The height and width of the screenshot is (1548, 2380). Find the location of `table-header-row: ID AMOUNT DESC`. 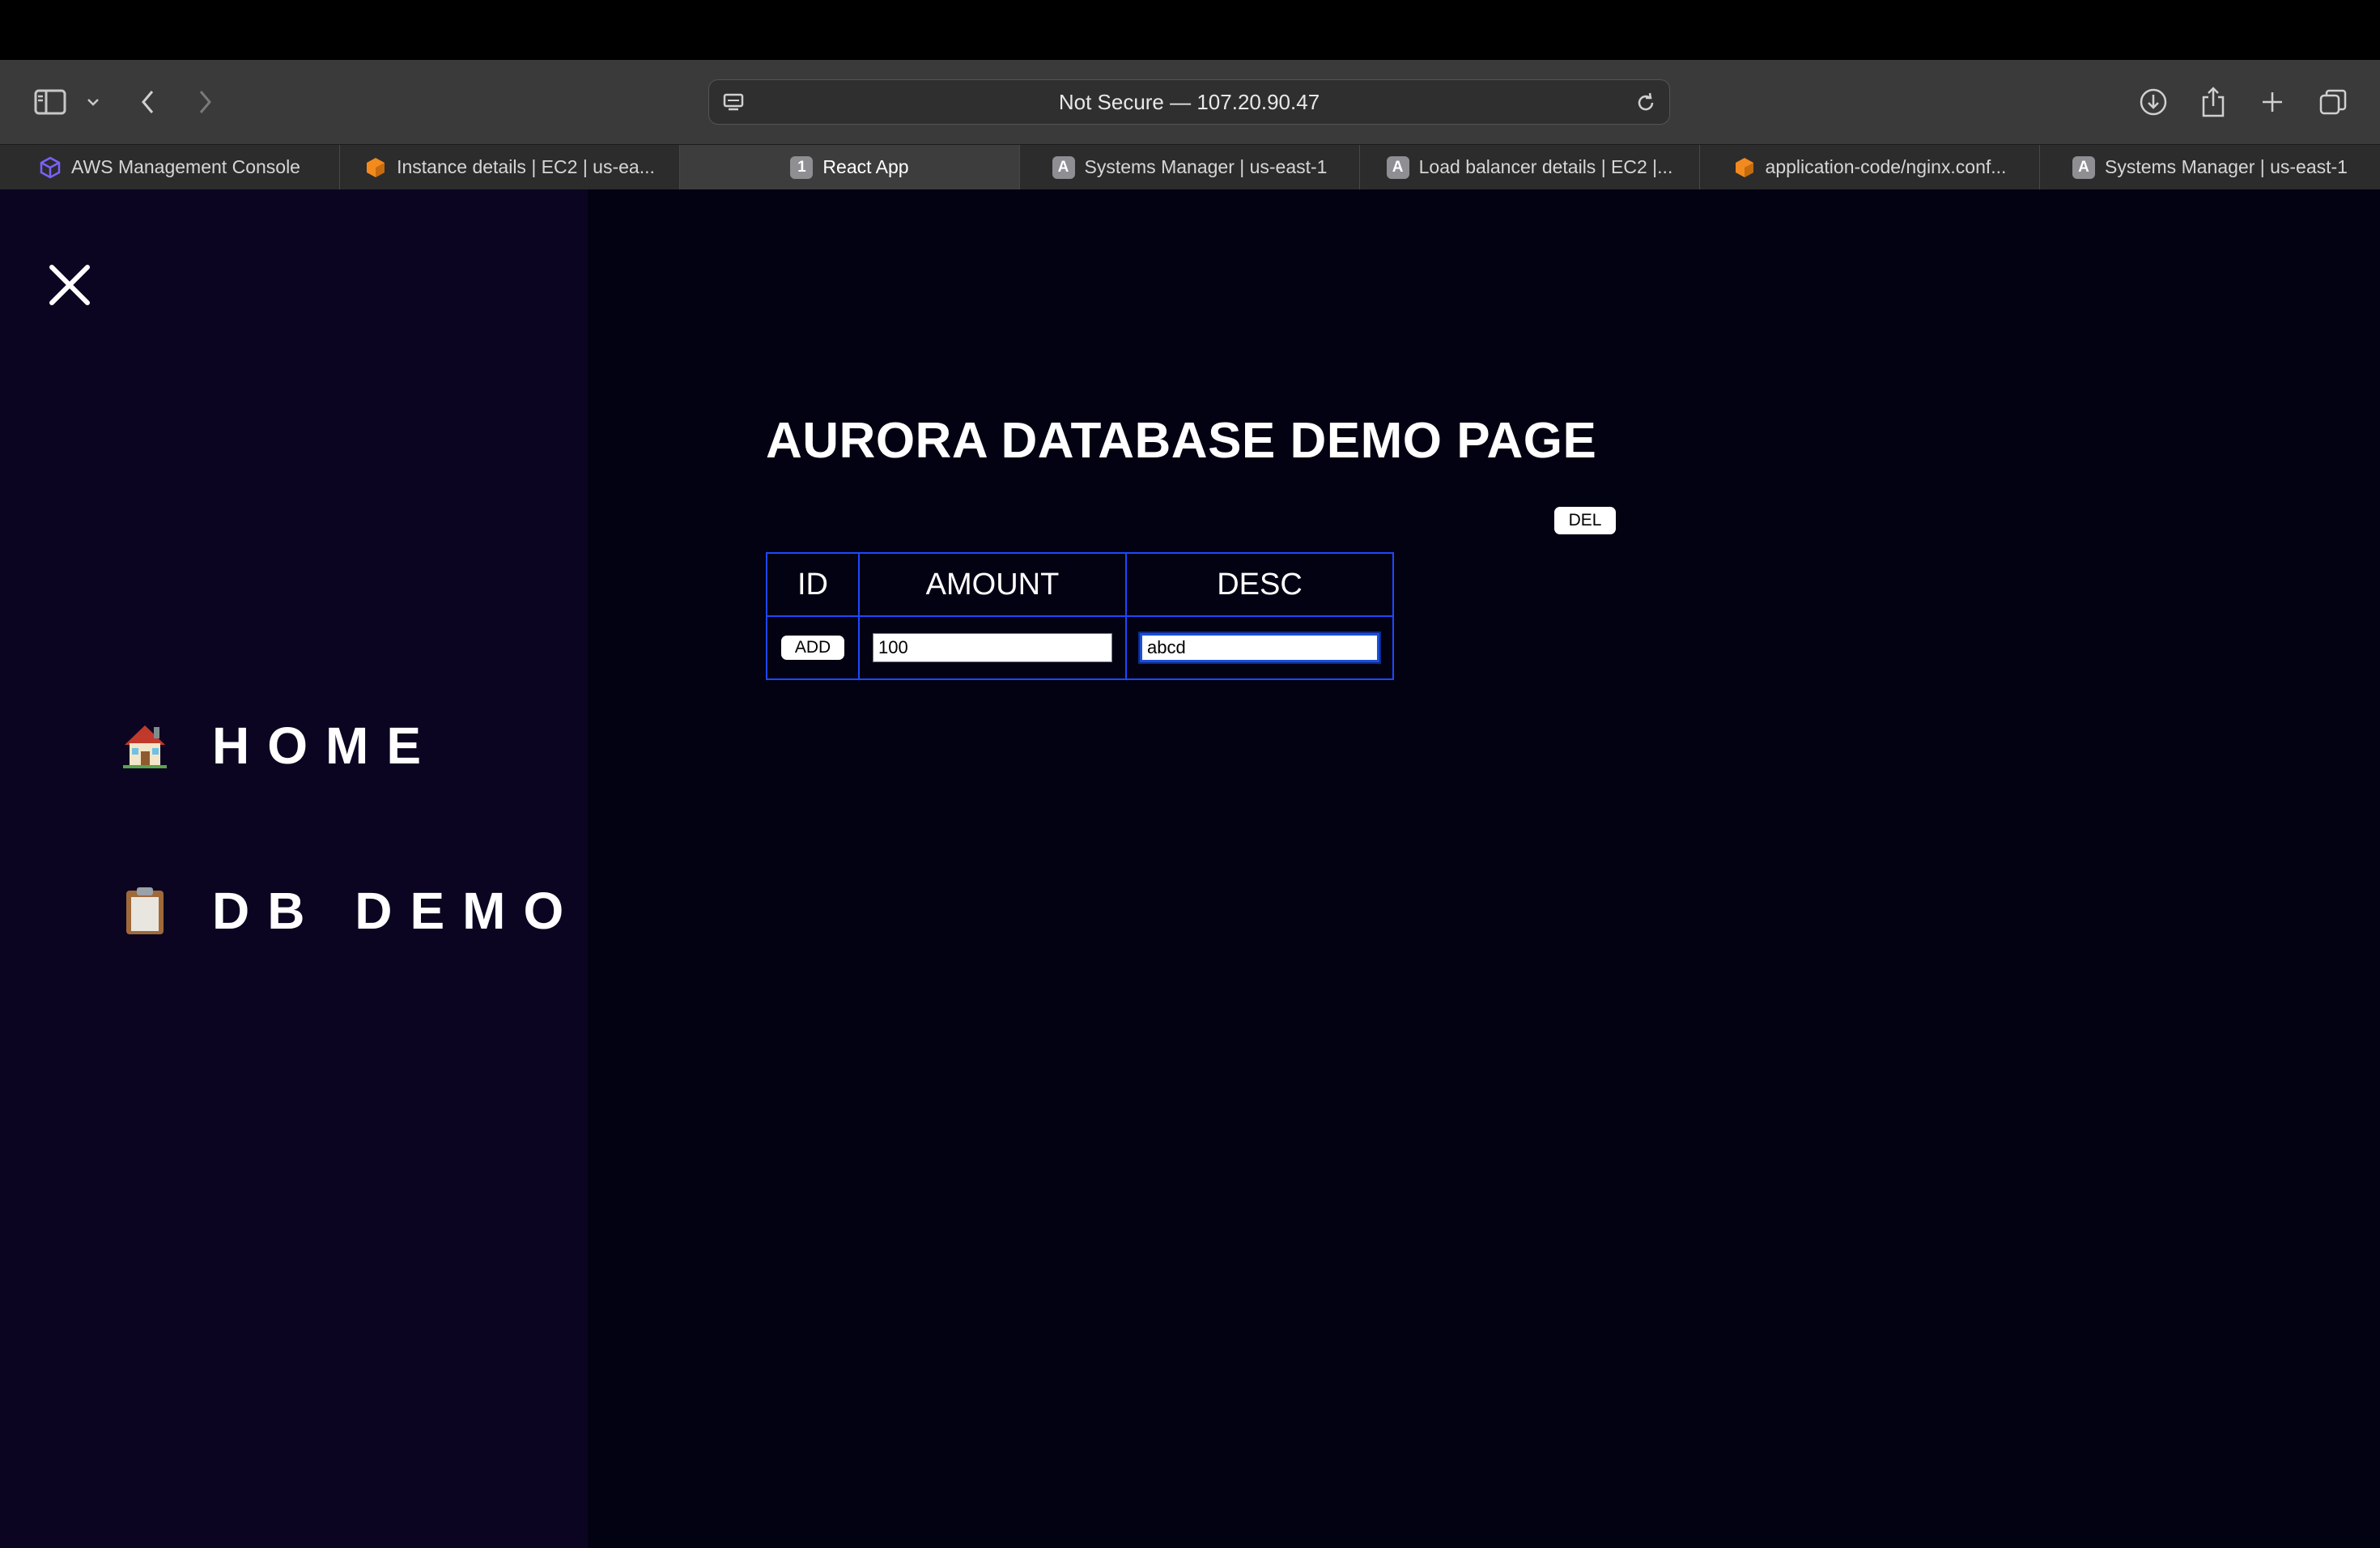

table-header-row: ID AMOUNT DESC is located at coordinates (1080, 584).